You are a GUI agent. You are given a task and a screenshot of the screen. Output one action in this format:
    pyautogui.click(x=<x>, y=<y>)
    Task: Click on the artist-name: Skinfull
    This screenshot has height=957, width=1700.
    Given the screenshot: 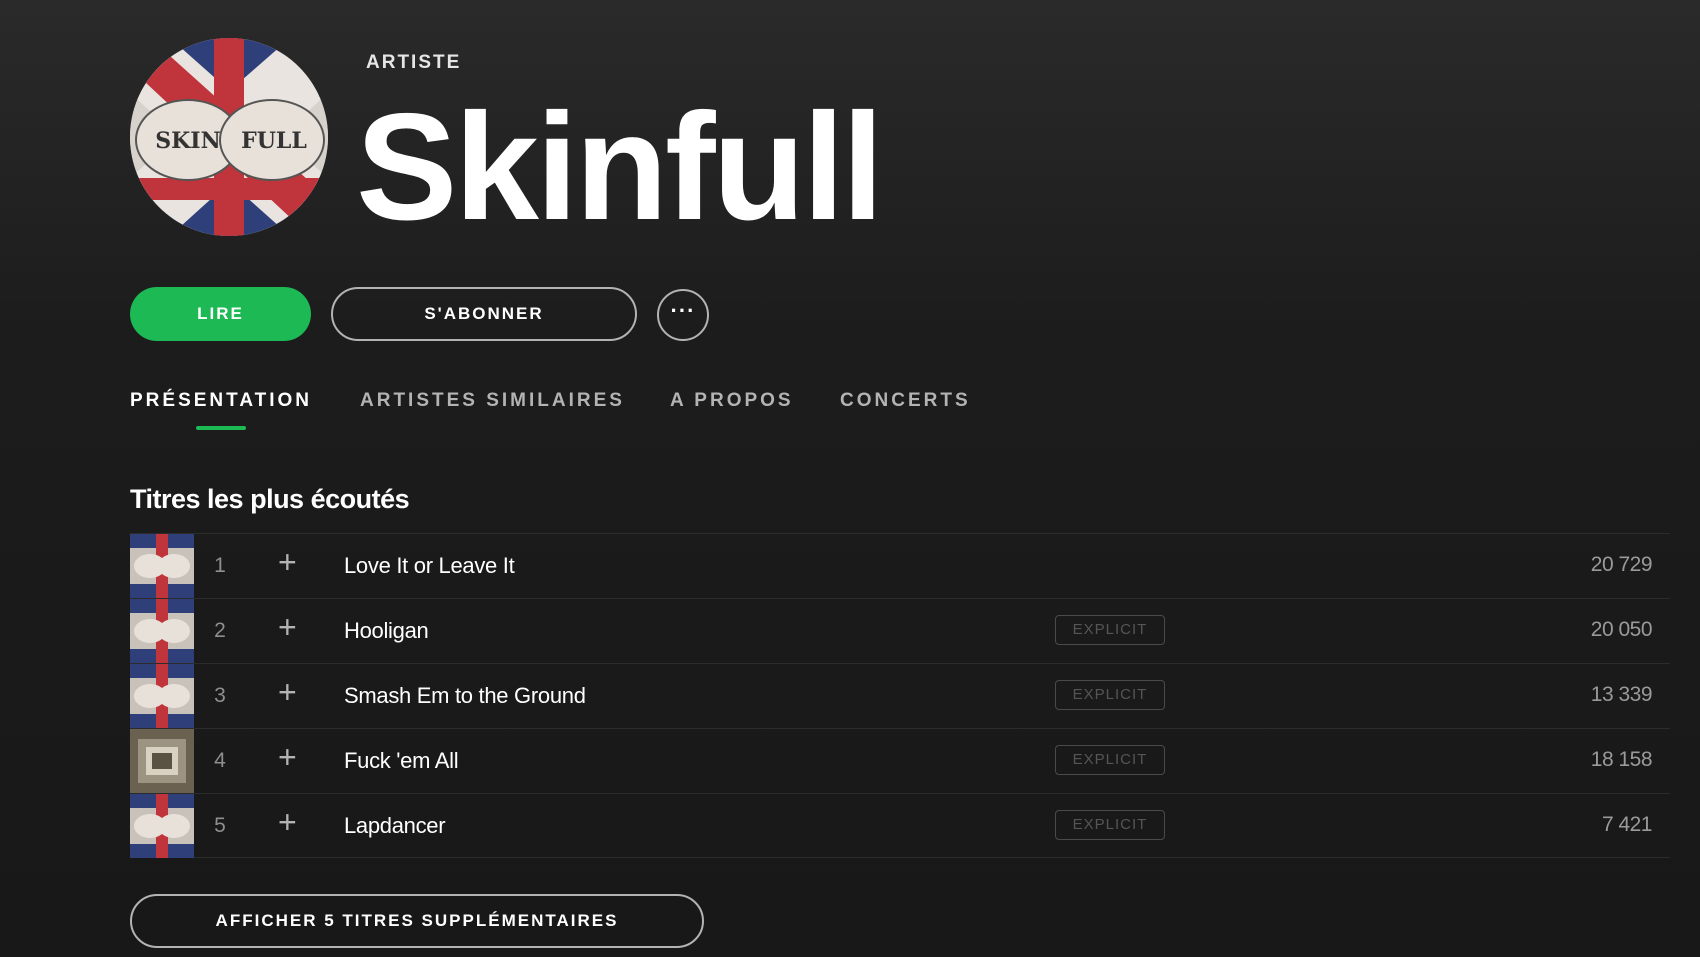 What is the action you would take?
    pyautogui.click(x=620, y=167)
    